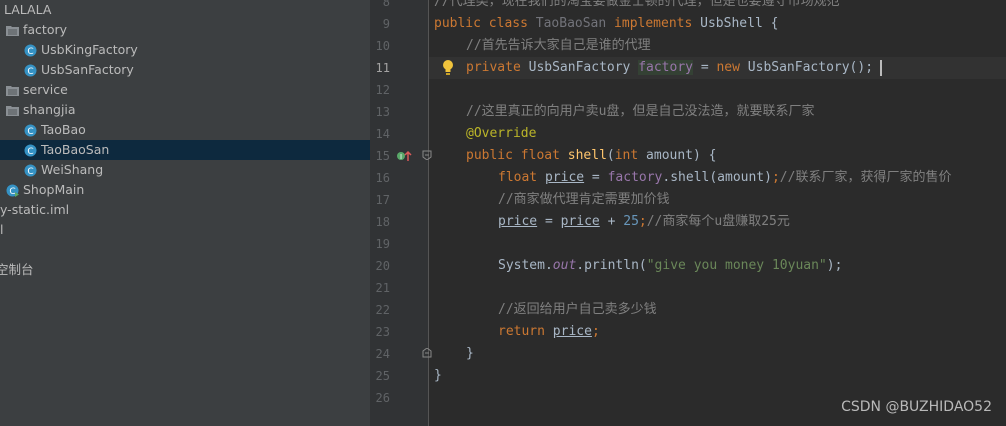 This screenshot has height=426, width=1006. What do you see at coordinates (677, 155) in the screenshot?
I see `parameter: amount) {` at bounding box center [677, 155].